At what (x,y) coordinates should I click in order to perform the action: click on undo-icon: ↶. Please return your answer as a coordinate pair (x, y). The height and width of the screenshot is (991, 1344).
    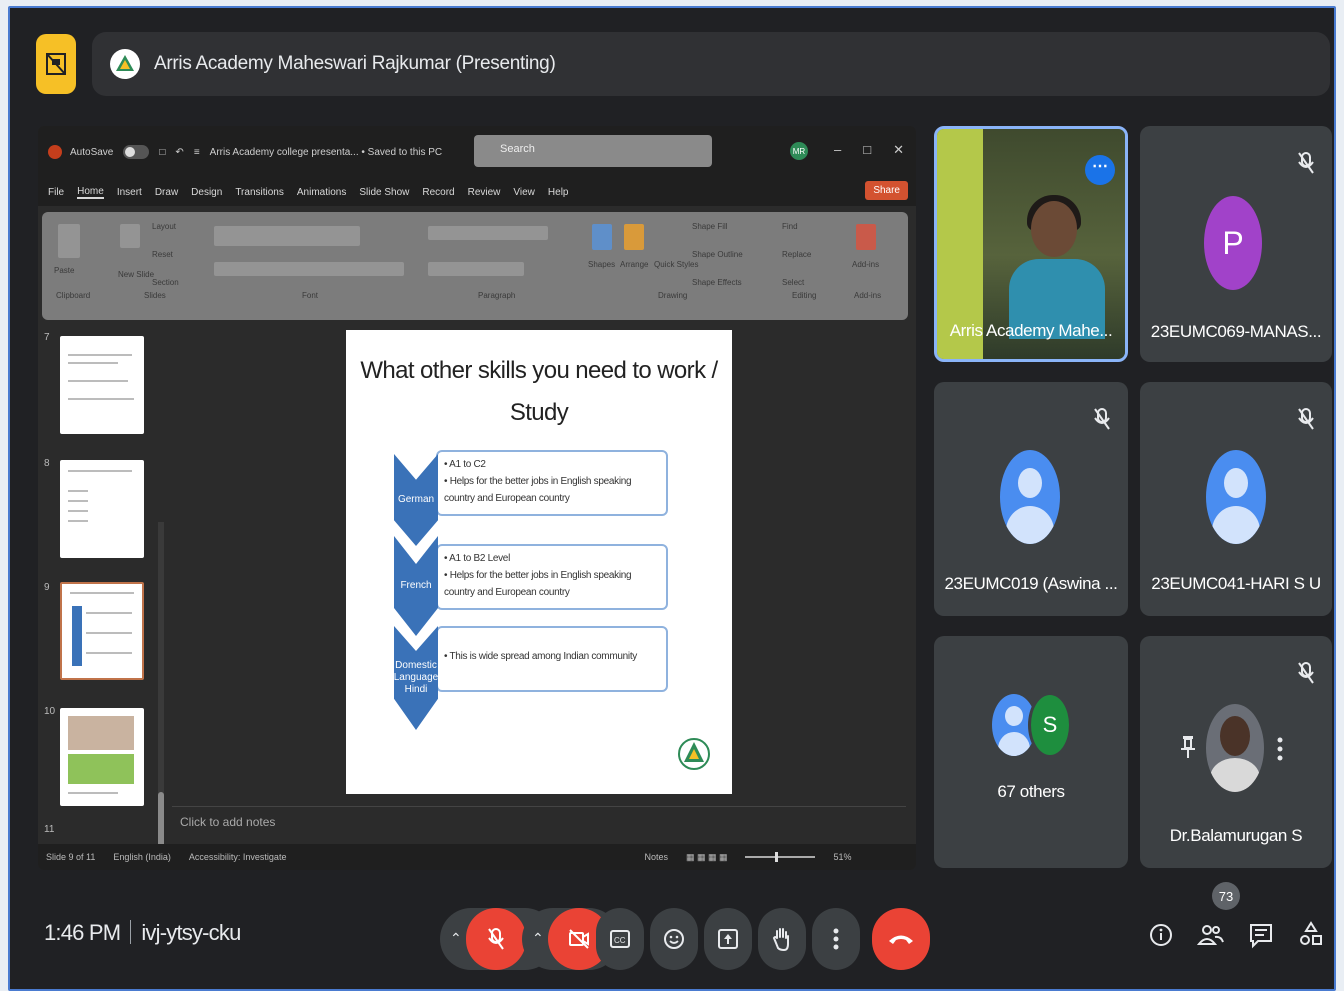
    Looking at the image, I should click on (179, 152).